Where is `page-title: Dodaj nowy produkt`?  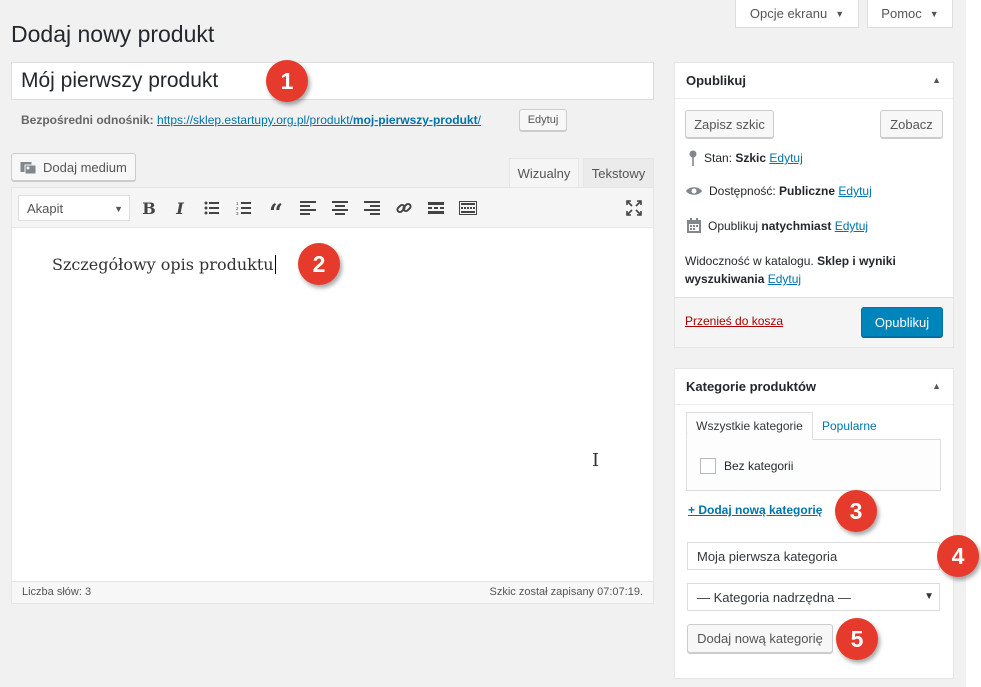 page-title: Dodaj nowy produkt is located at coordinates (113, 34).